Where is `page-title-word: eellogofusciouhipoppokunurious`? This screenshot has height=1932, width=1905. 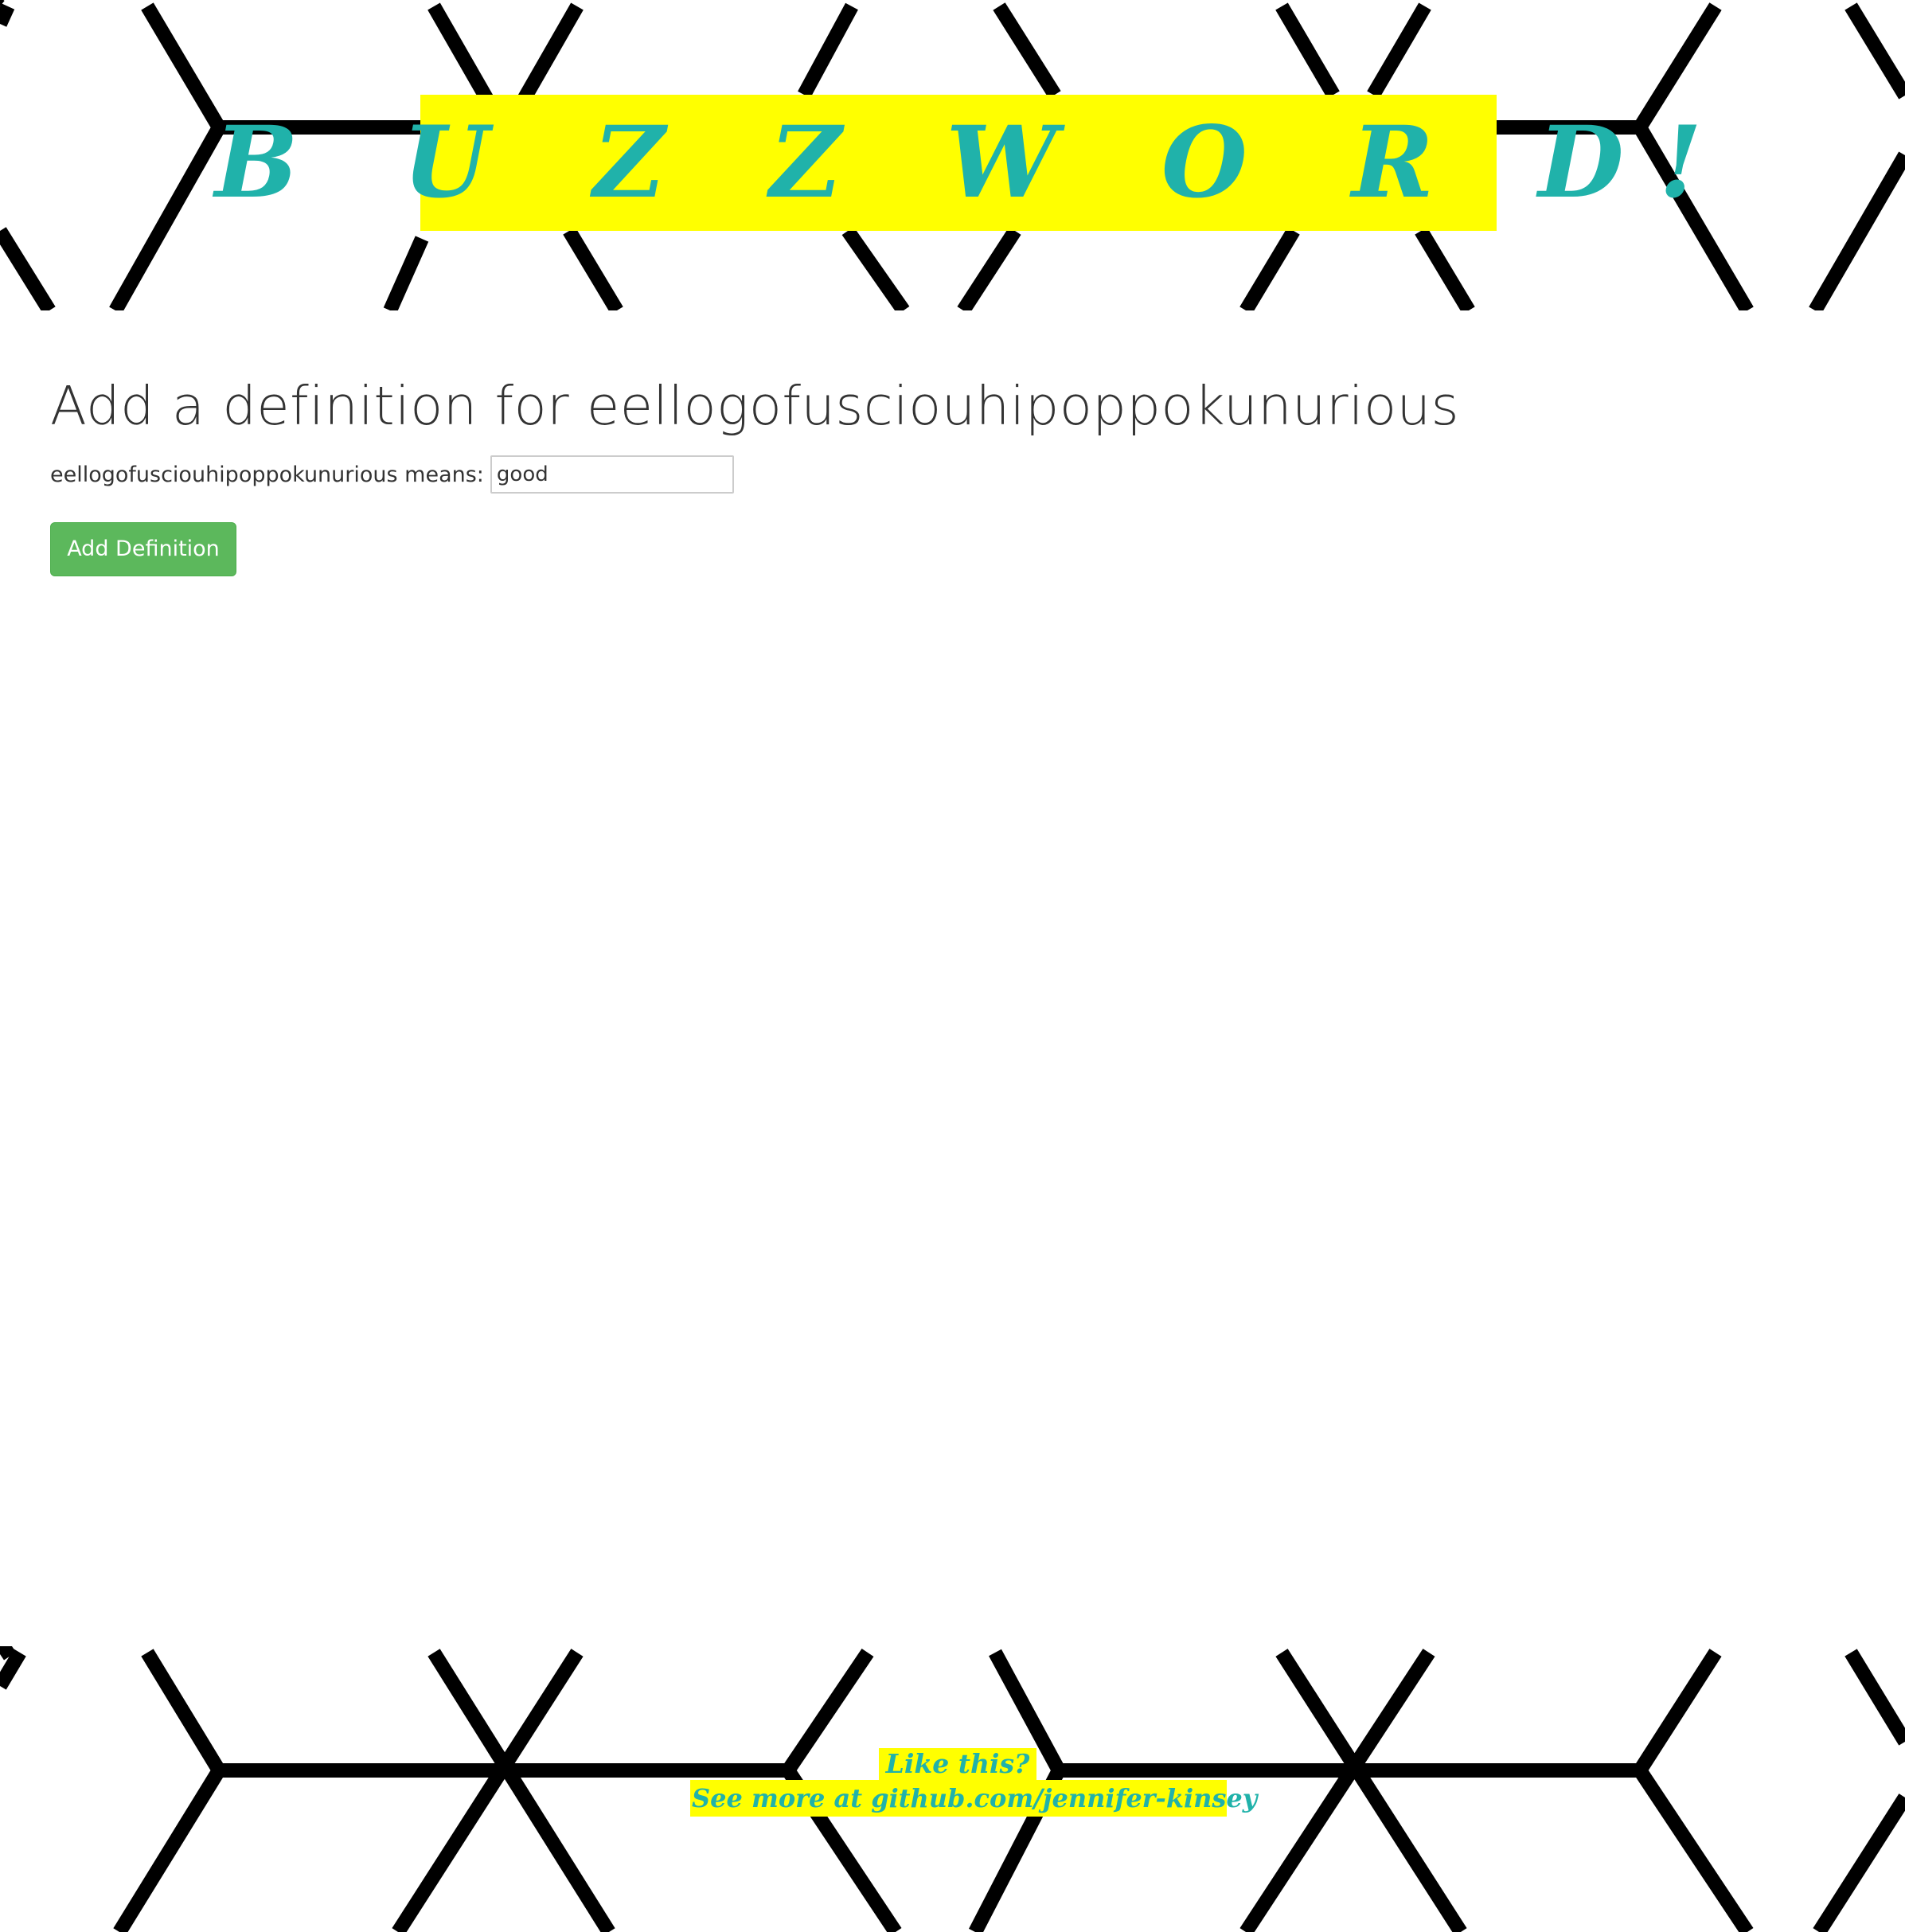
page-title-word: eellogofusciouhipoppokunurious is located at coordinates (1023, 406).